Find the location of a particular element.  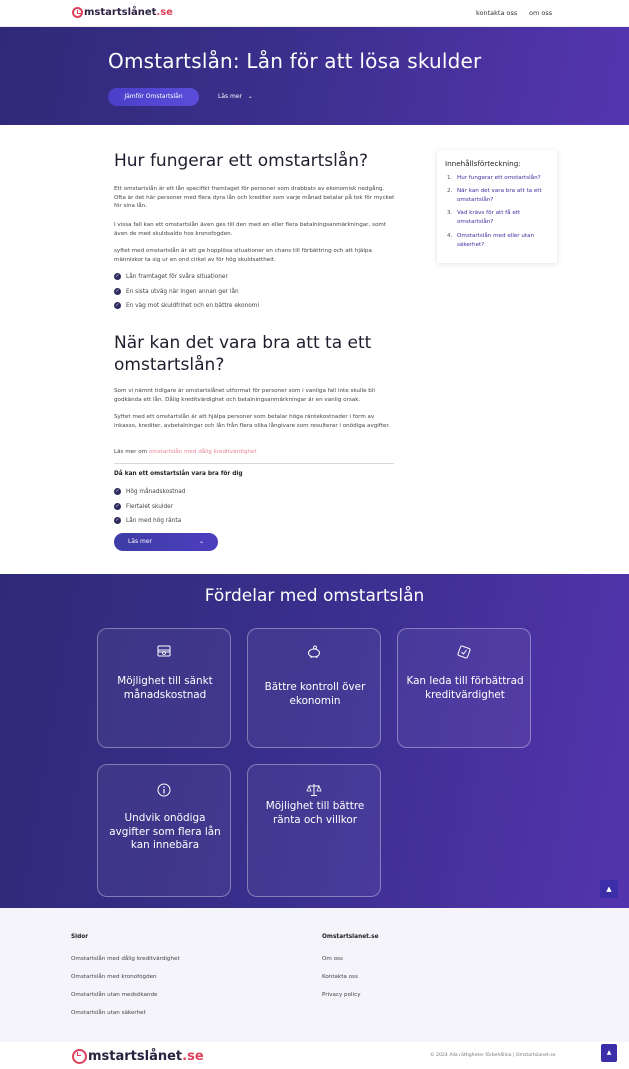

divider is located at coordinates (254, 463).